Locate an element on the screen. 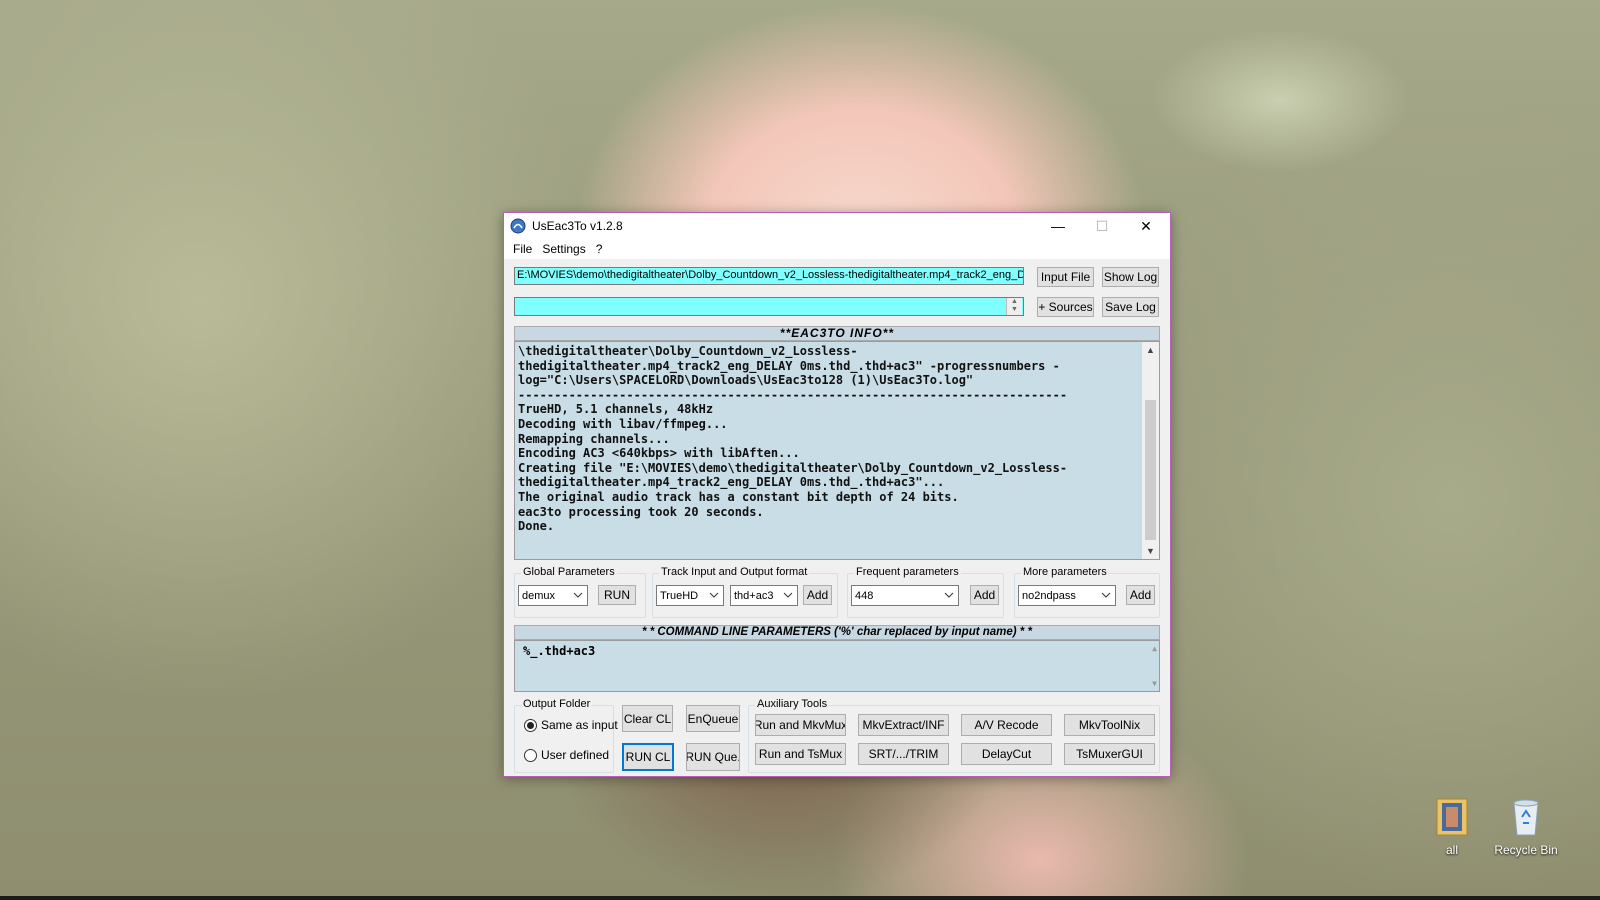 The width and height of the screenshot is (1600, 900). recycle-bin-label: Recycle Bin is located at coordinates (1526, 850).